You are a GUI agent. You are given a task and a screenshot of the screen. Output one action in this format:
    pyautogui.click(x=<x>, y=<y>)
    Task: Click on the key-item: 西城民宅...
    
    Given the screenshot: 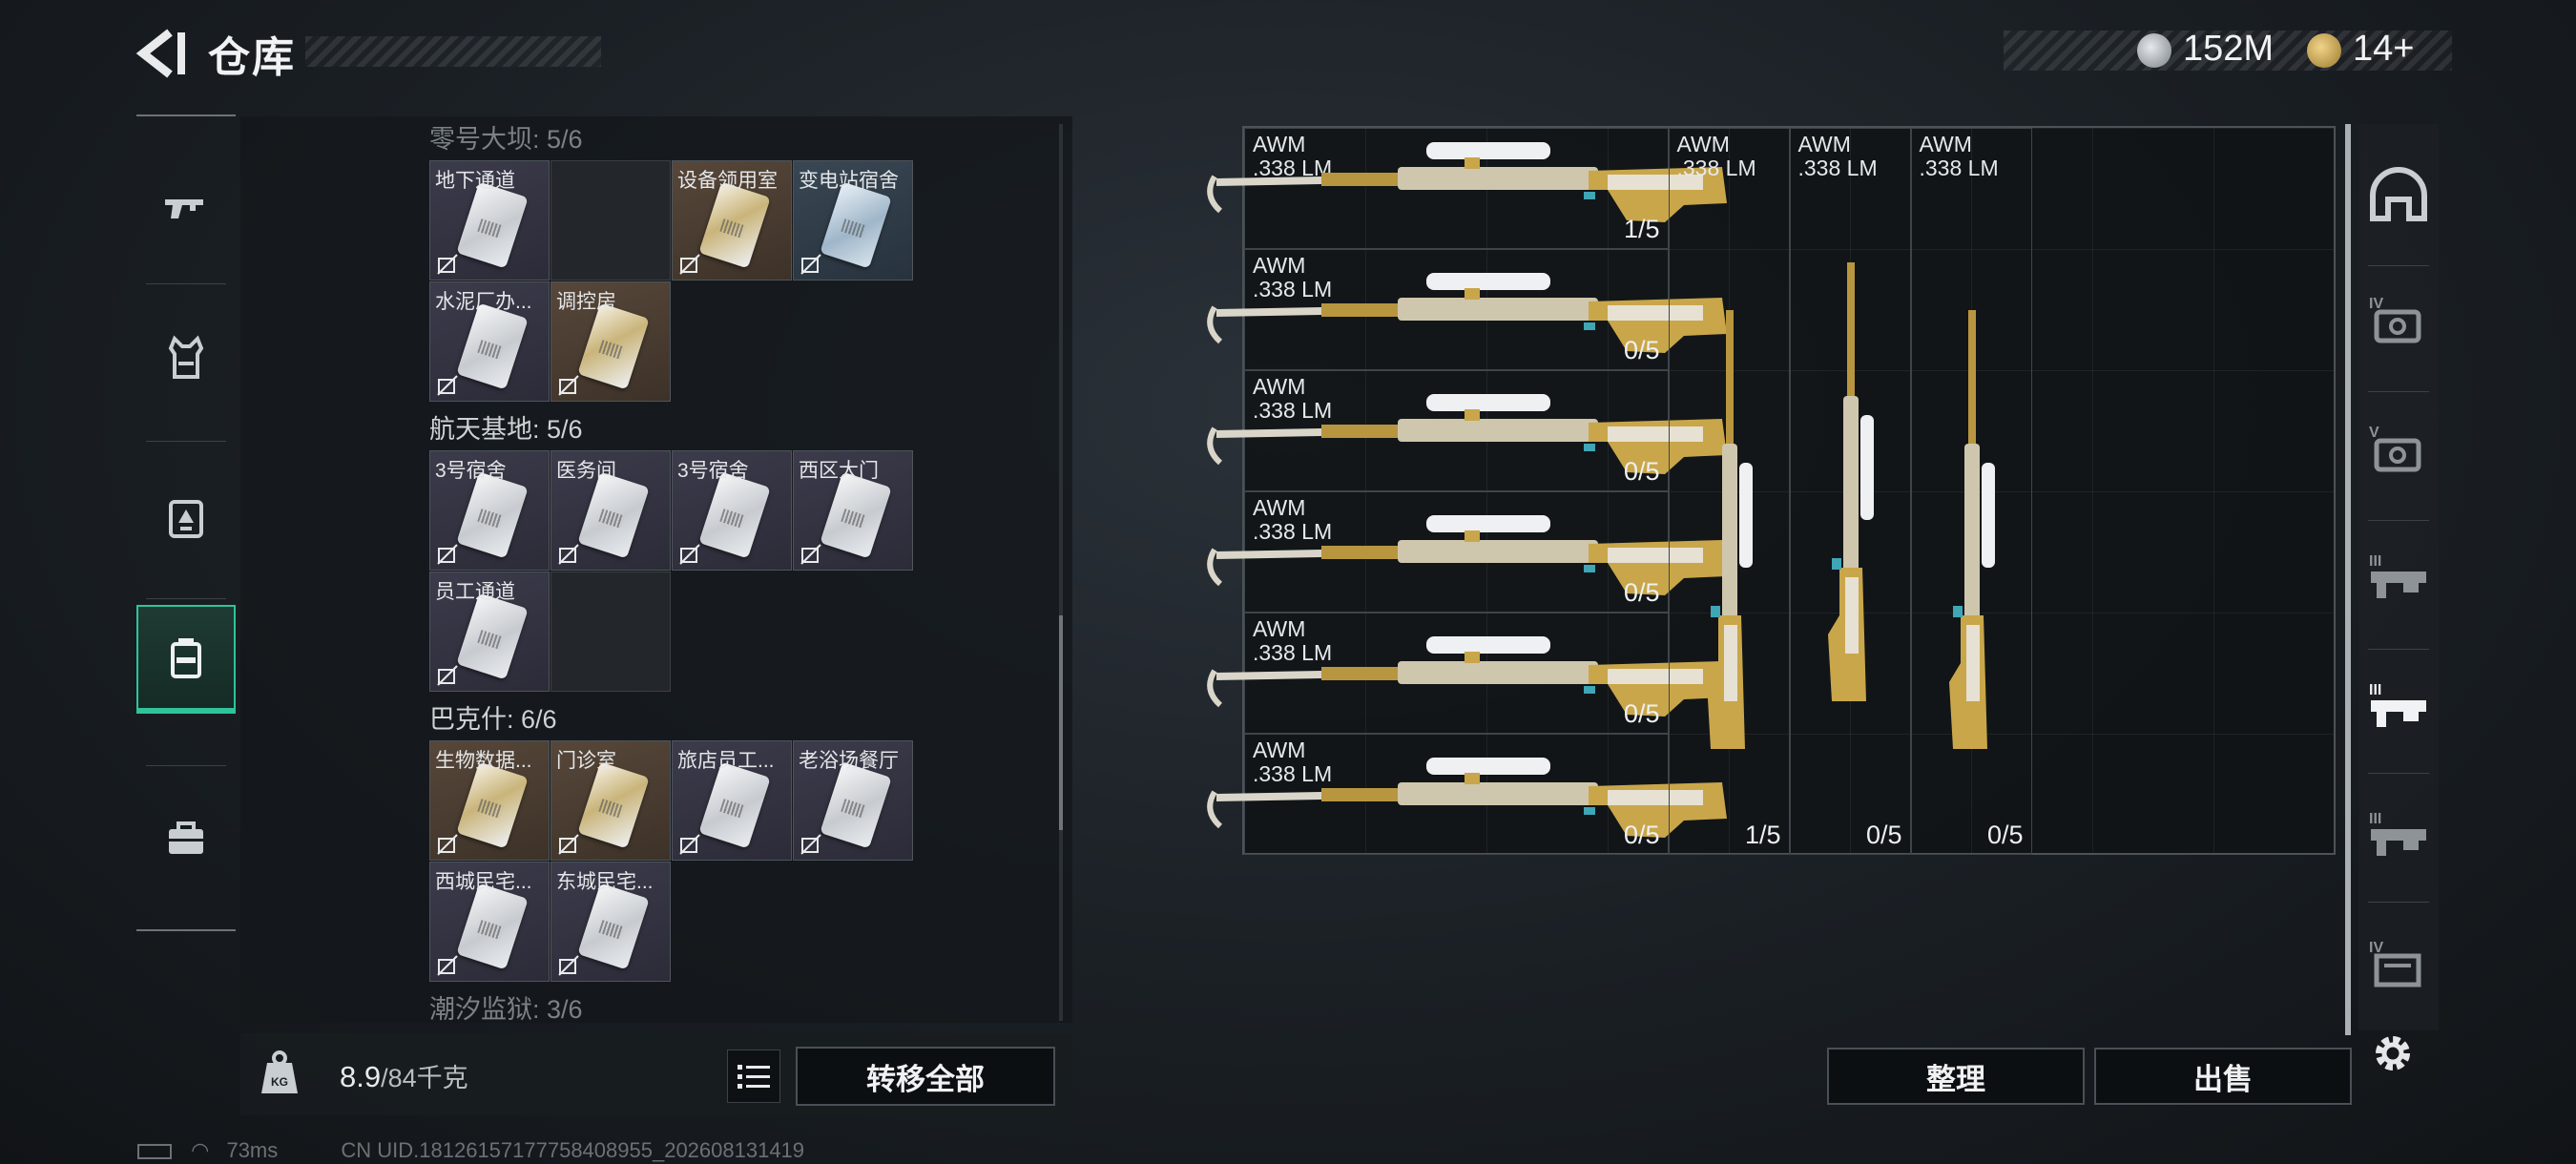 What is the action you would take?
    pyautogui.click(x=489, y=922)
    